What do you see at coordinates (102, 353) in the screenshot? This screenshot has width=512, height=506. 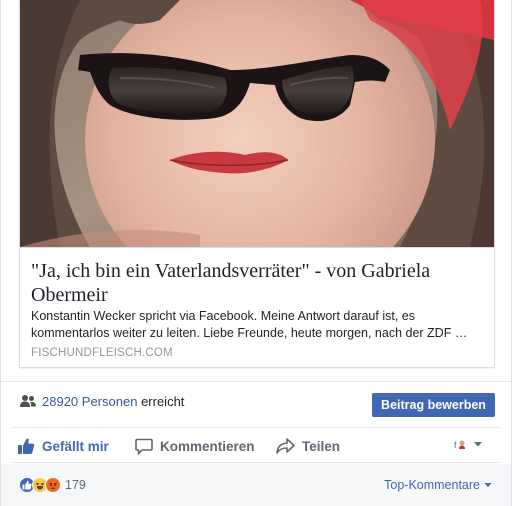 I see `link-domain: FISCHUNDFLEISCH.COM` at bounding box center [102, 353].